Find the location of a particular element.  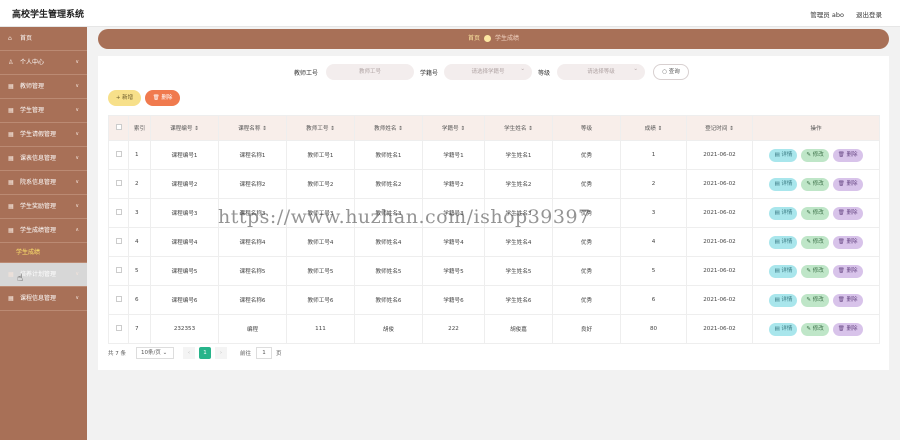

col-register-time: 登记时间 ⇕ is located at coordinates (719, 128).